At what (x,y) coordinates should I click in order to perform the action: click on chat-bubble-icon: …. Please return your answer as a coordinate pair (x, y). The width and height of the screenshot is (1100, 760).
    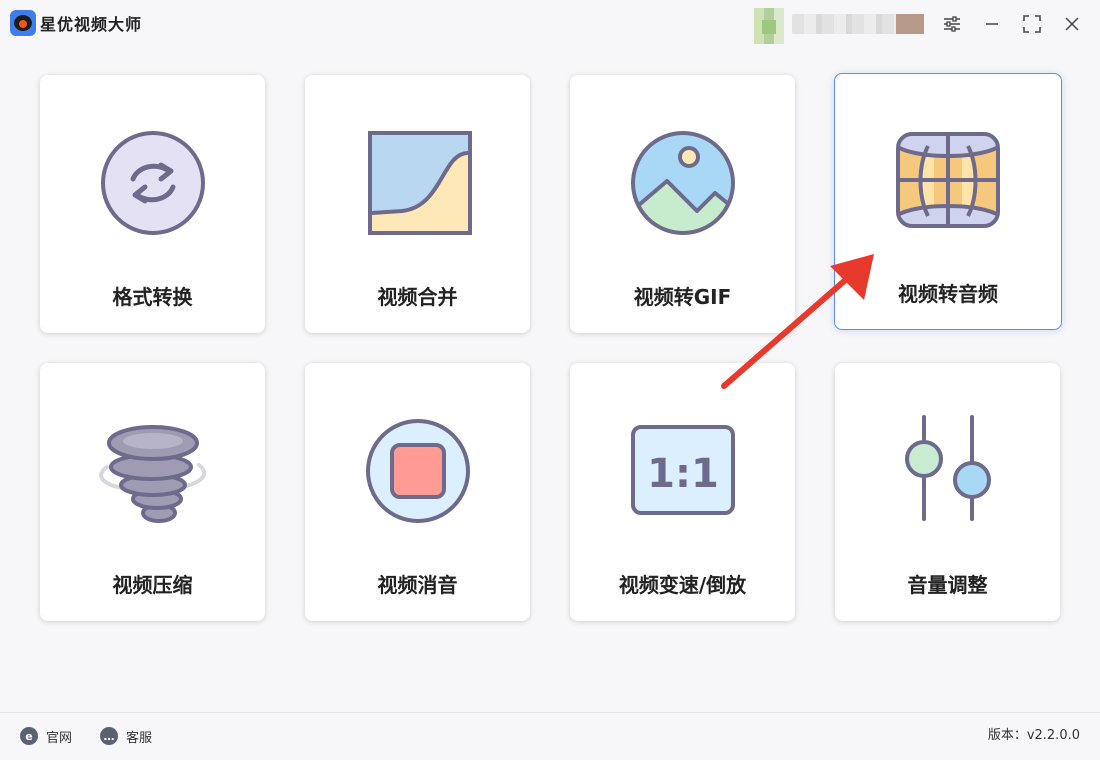
    Looking at the image, I should click on (109, 736).